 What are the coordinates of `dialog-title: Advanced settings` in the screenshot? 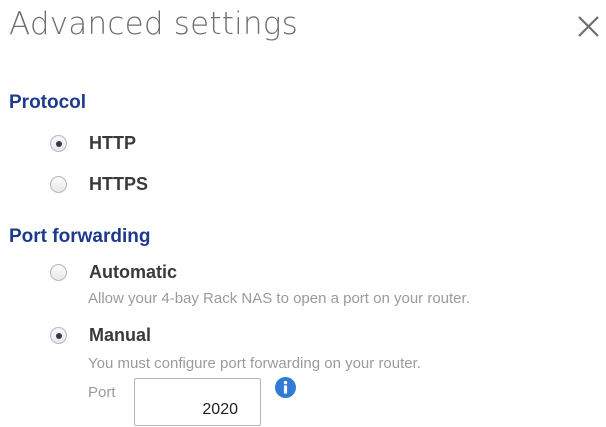 It's located at (153, 24).